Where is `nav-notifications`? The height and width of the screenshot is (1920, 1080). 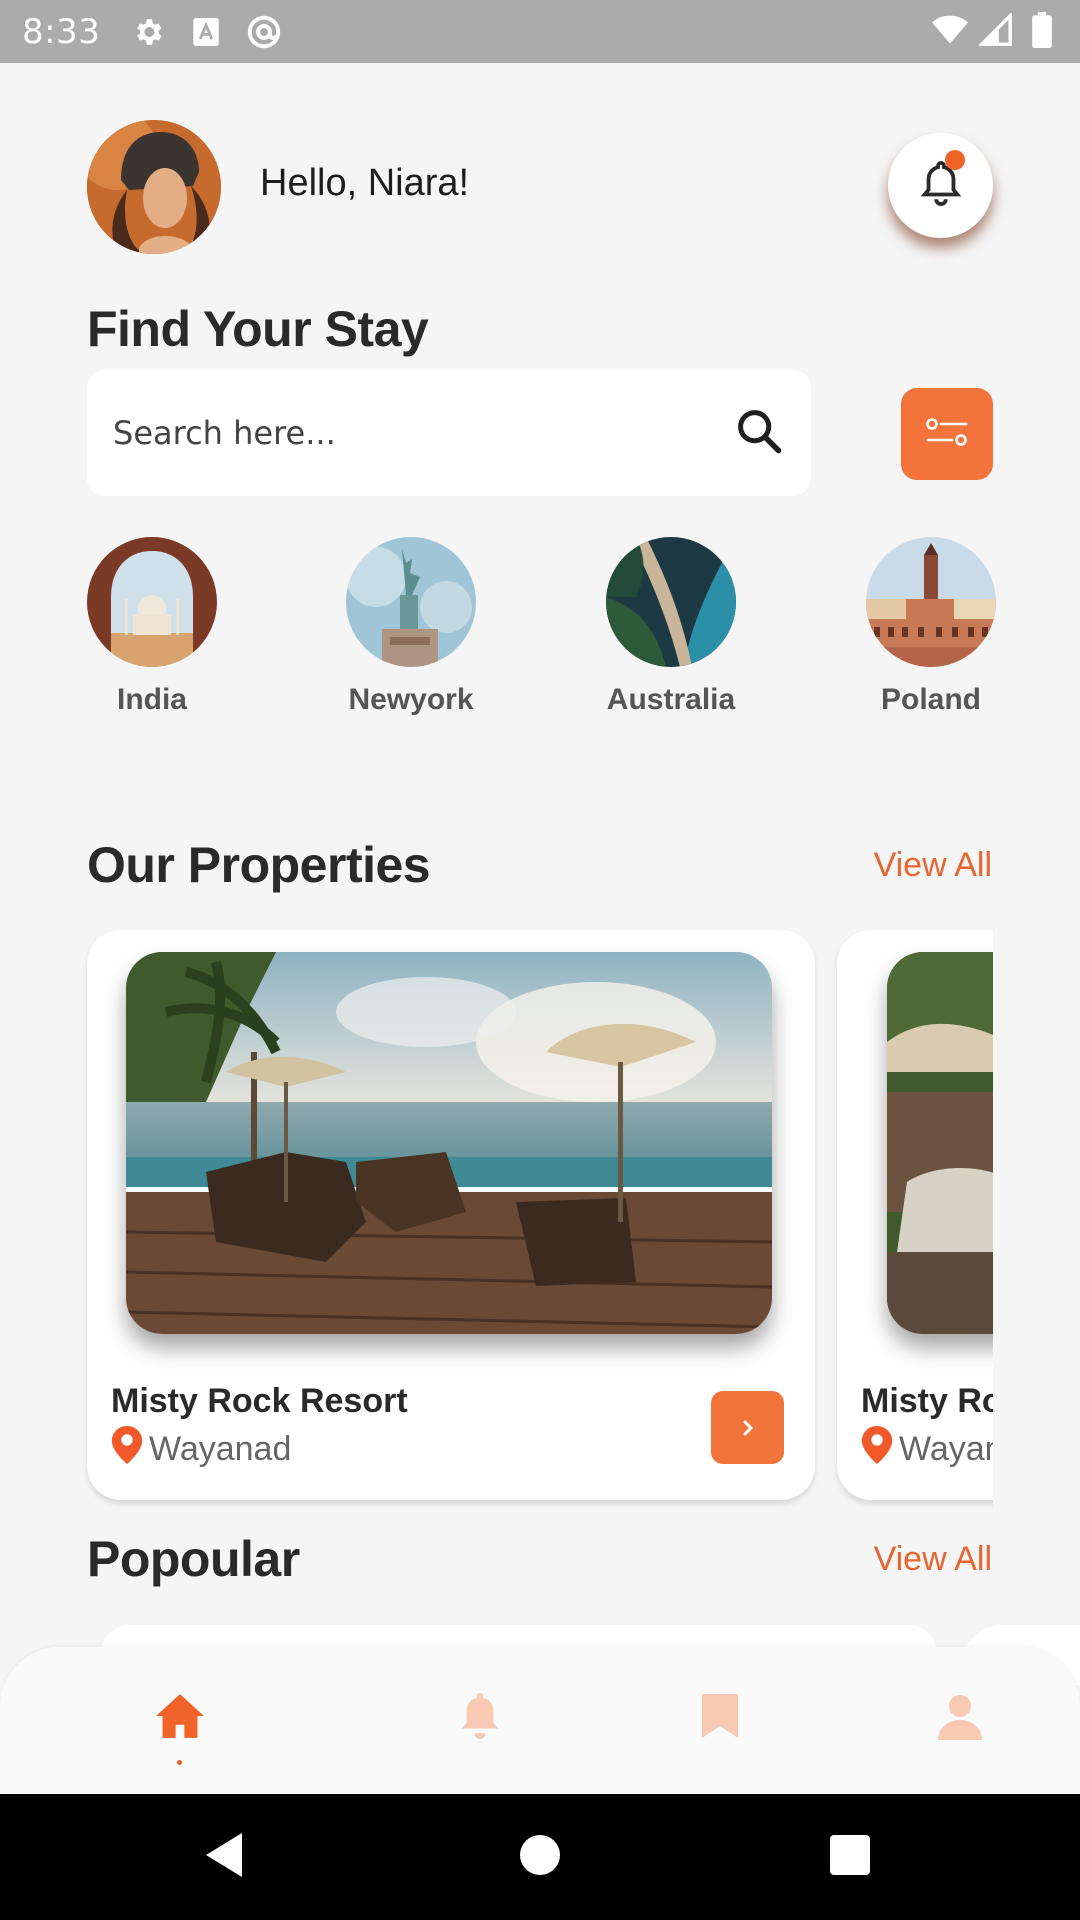 nav-notifications is located at coordinates (480, 1718).